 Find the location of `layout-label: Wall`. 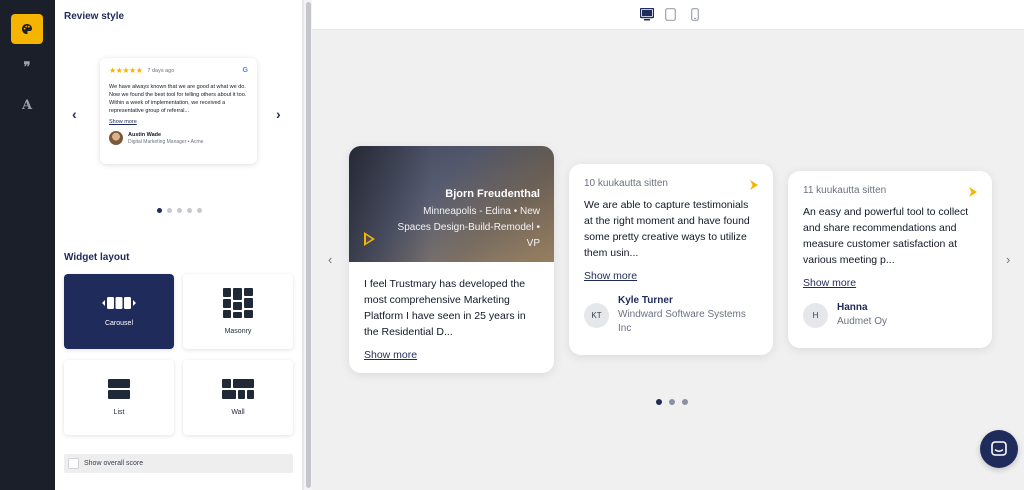

layout-label: Wall is located at coordinates (238, 412).